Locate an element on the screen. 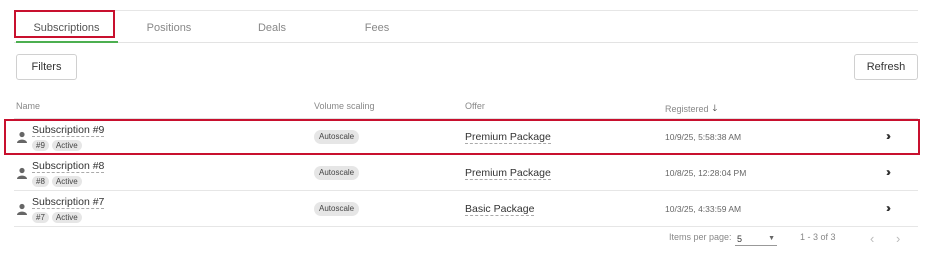 The height and width of the screenshot is (272, 932). id-tag: #7 is located at coordinates (40, 217).